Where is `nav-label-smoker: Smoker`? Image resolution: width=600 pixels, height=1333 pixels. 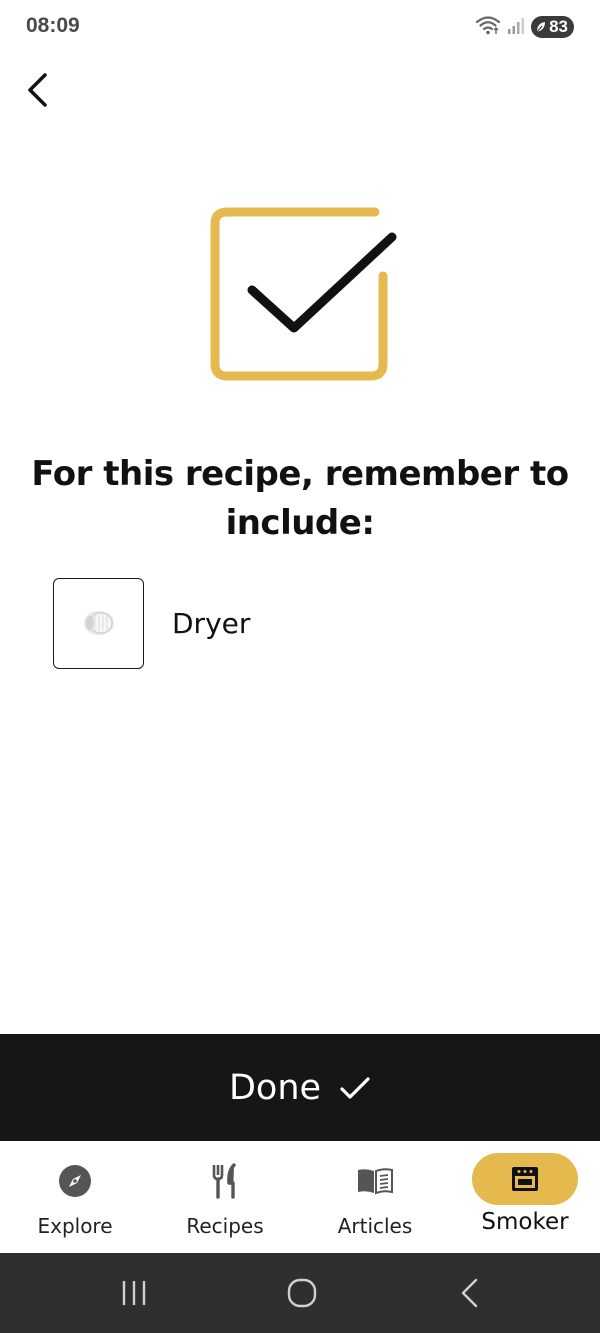
nav-label-smoker: Smoker is located at coordinates (525, 1222).